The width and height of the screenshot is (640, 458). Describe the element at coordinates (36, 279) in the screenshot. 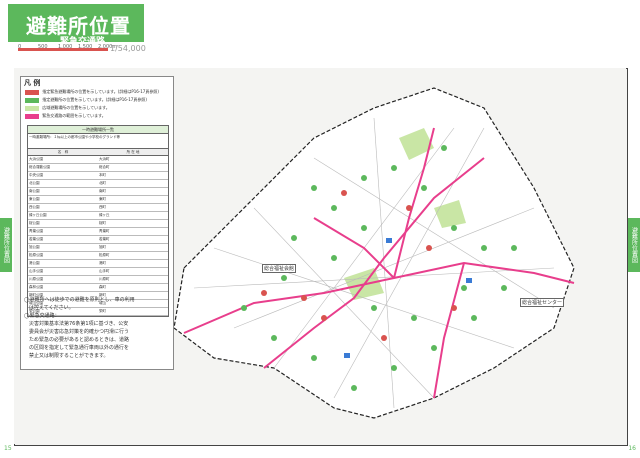

I see `cell-name: 川原公園` at that location.